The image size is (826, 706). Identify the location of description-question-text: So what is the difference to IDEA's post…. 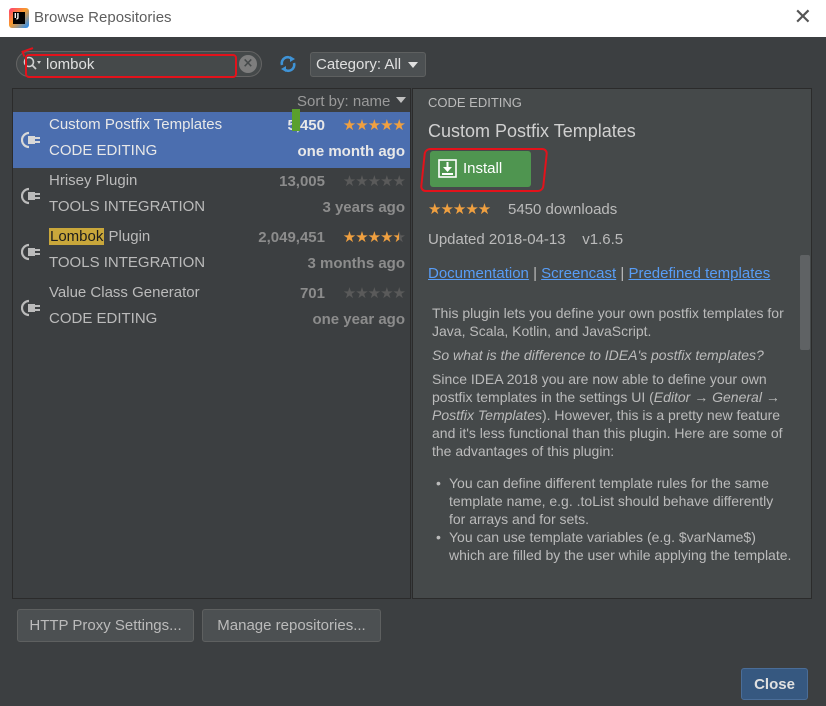
(598, 355).